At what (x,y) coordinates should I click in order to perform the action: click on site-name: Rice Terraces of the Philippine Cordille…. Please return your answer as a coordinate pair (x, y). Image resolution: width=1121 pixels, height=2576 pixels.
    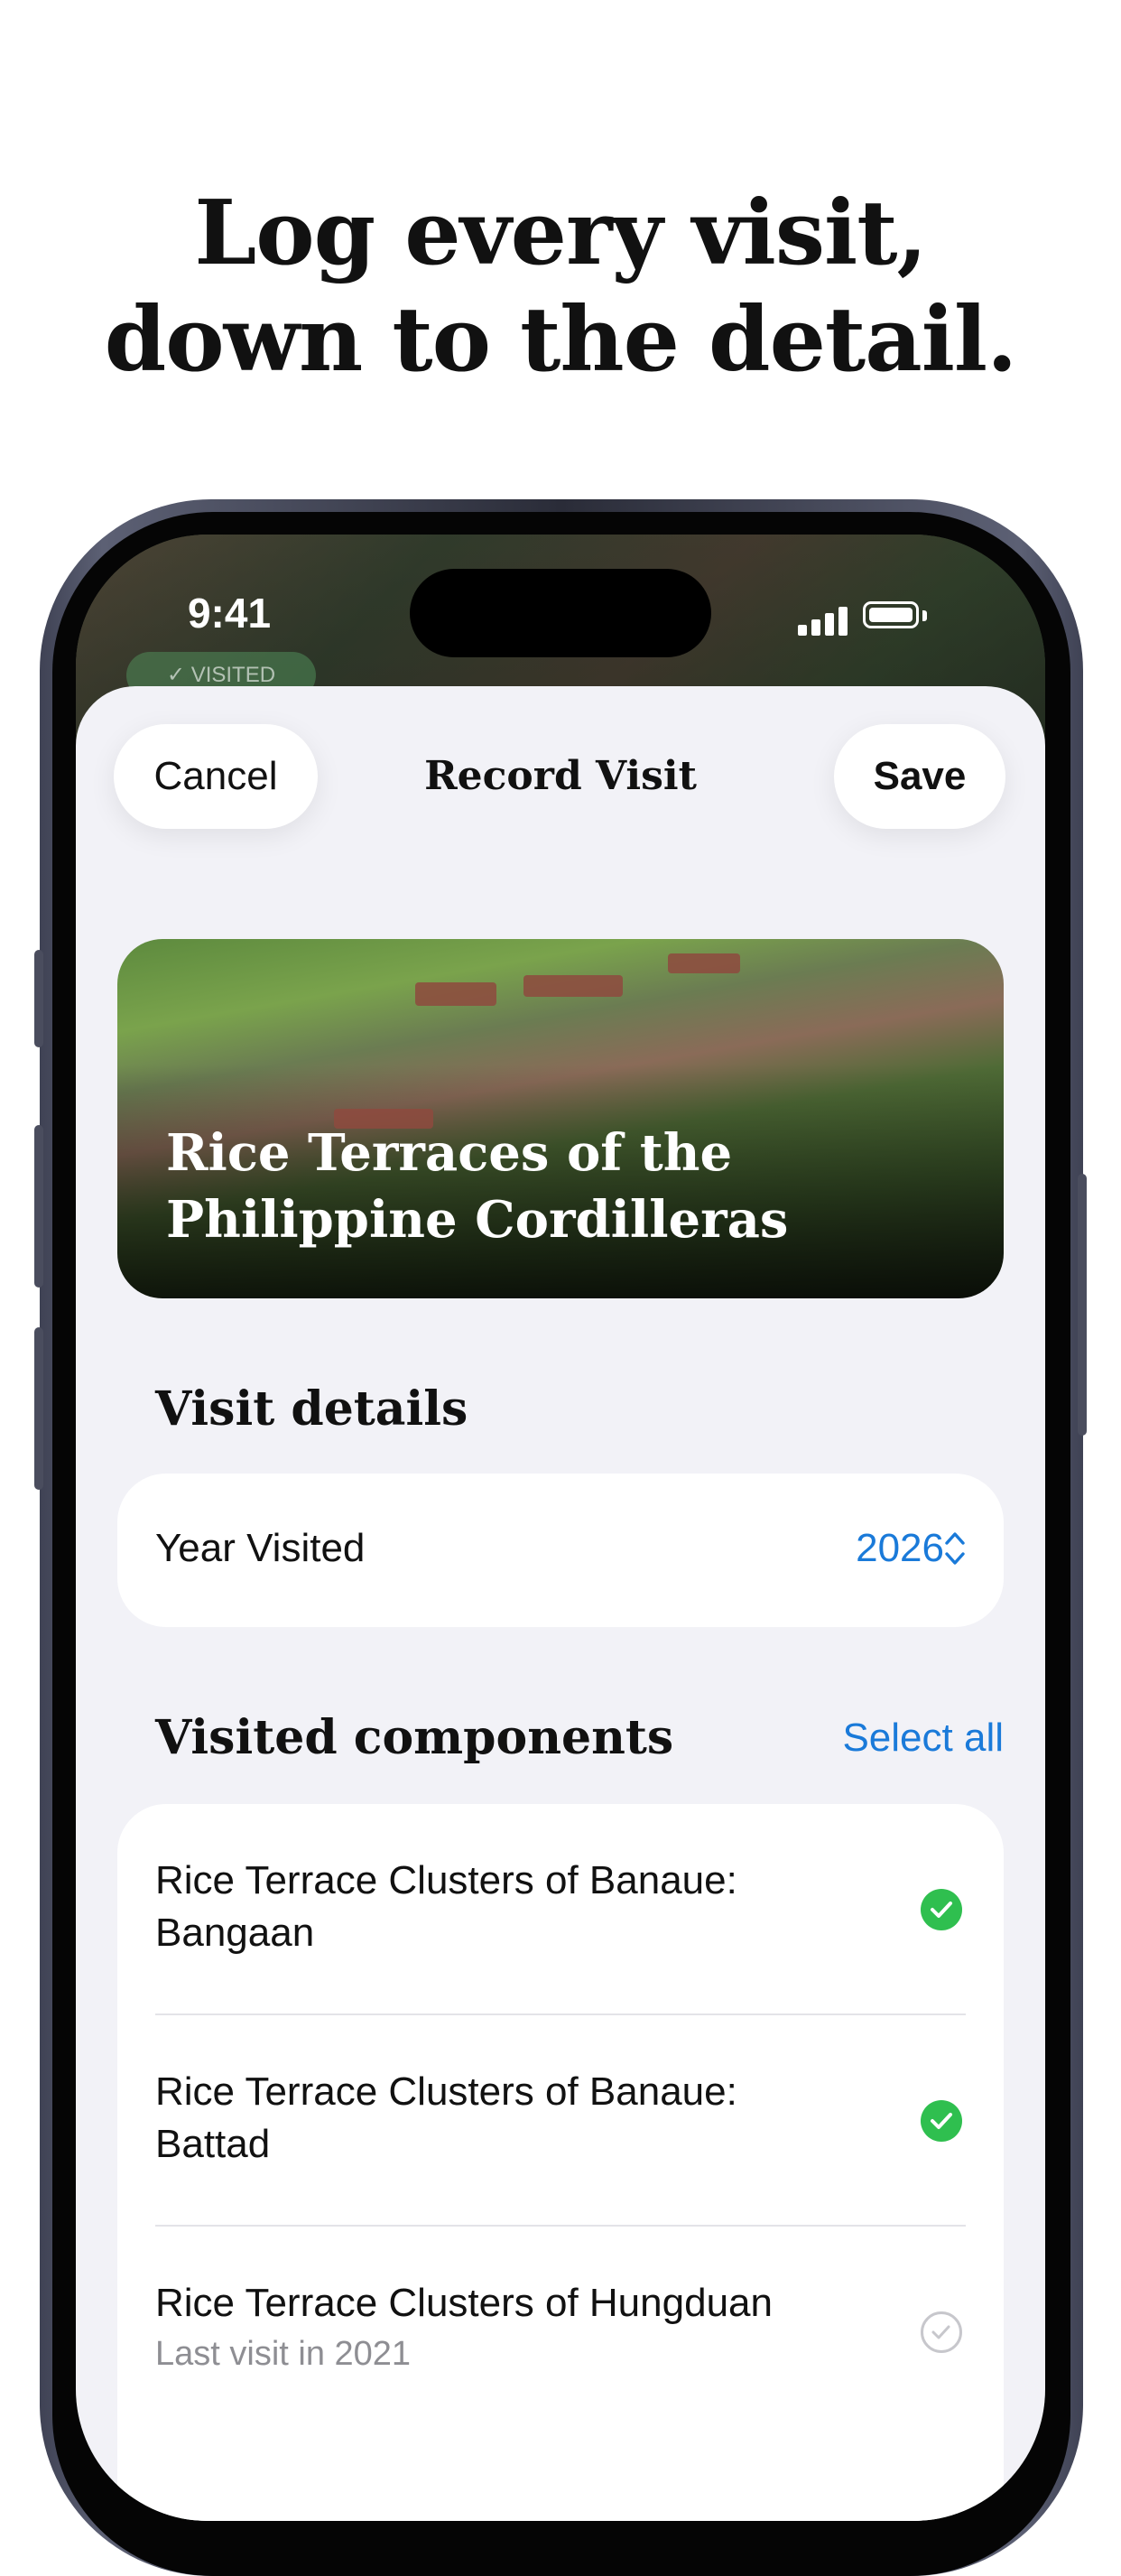
    Looking at the image, I should click on (477, 1186).